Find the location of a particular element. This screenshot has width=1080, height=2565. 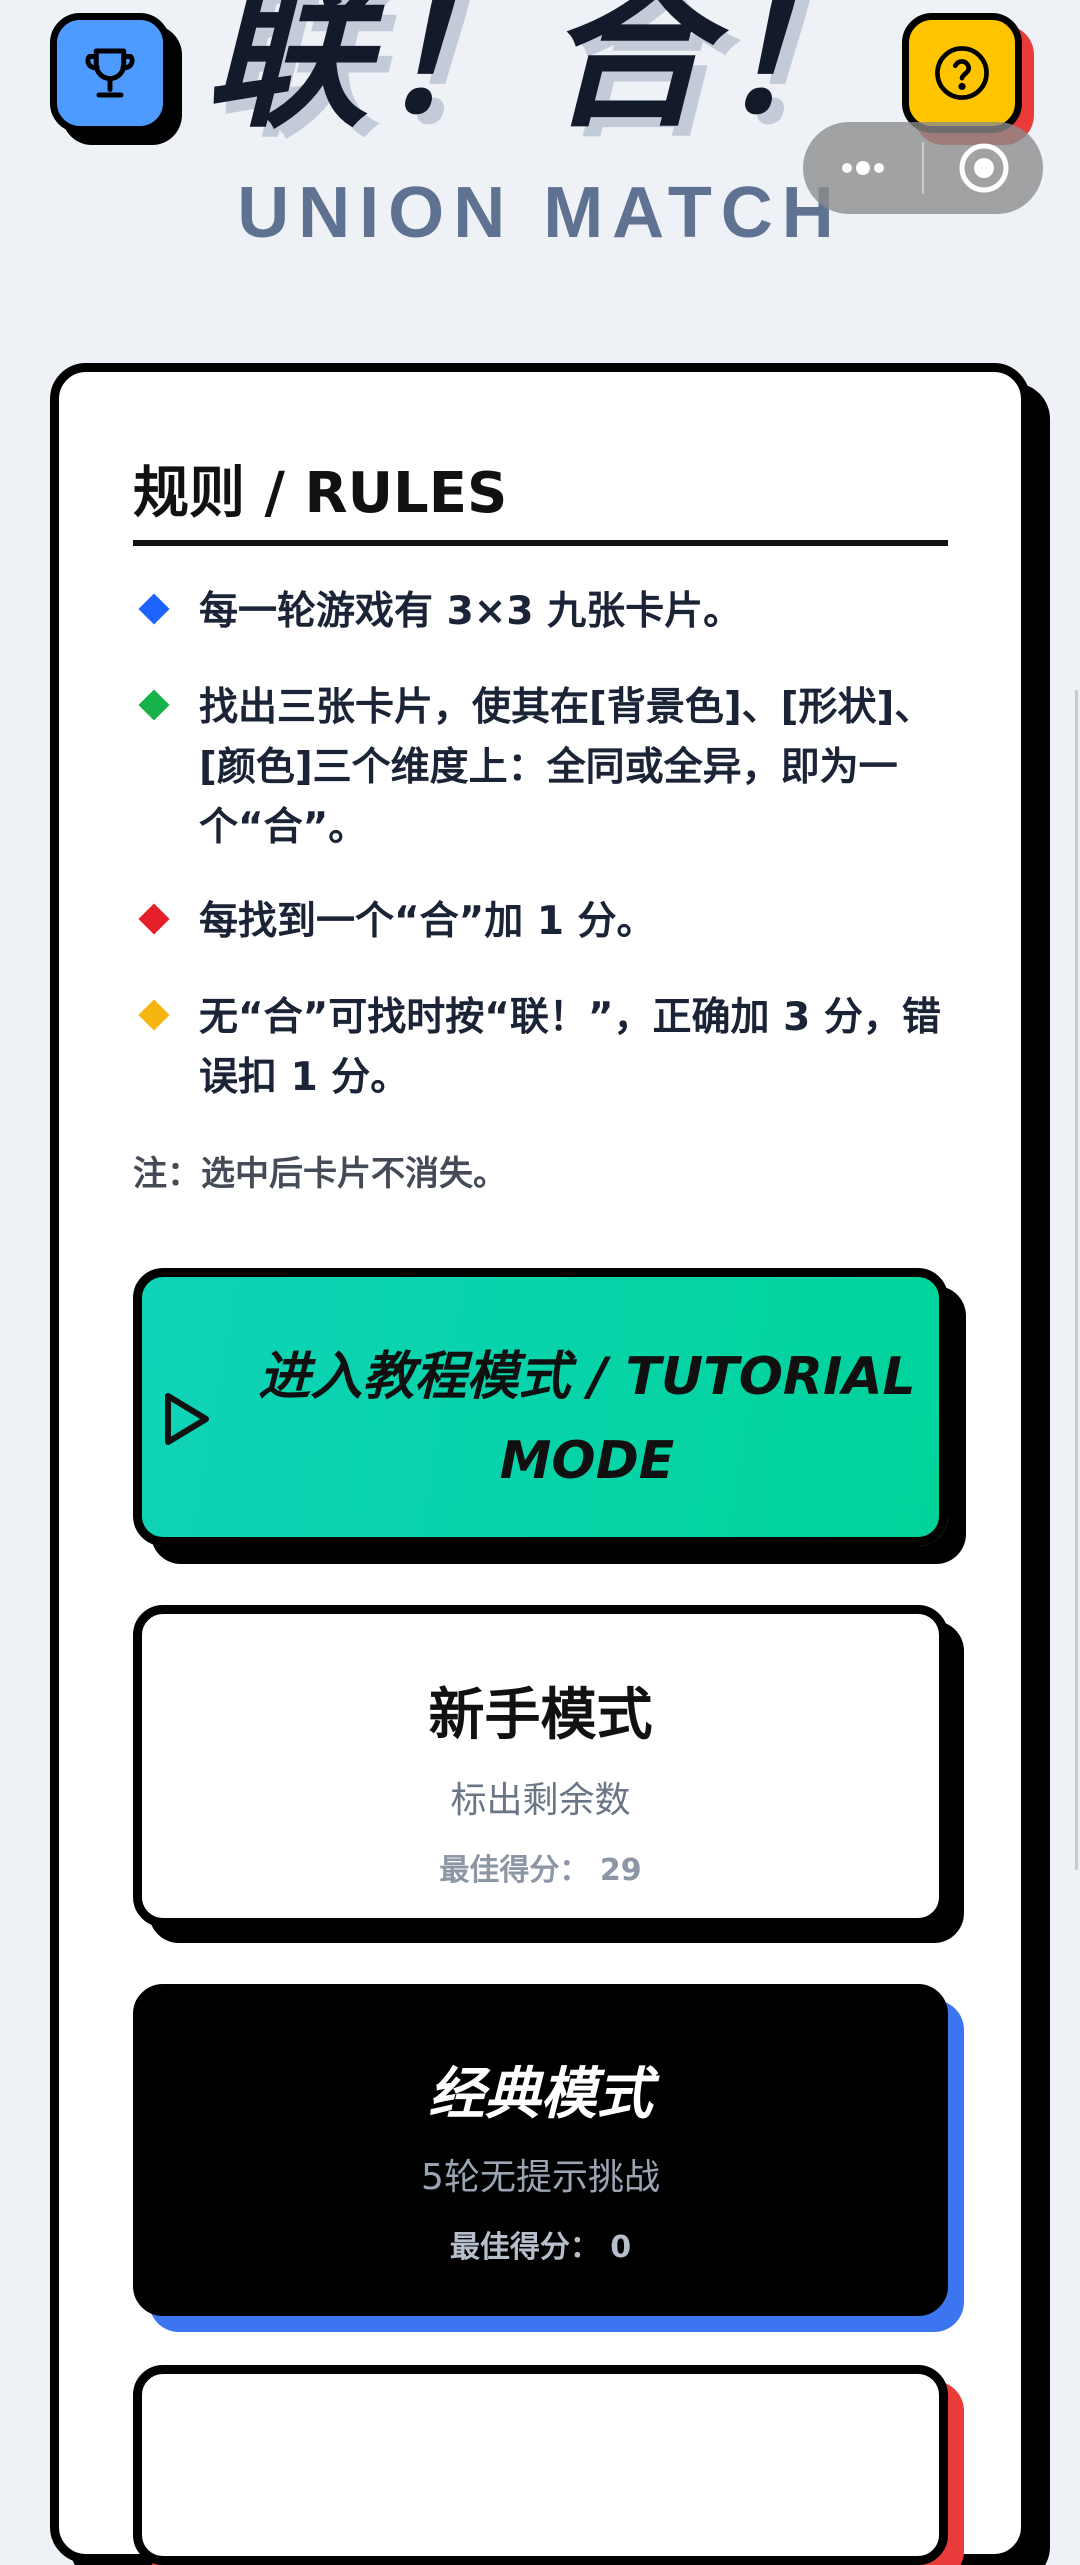

more-button is located at coordinates (862, 168).